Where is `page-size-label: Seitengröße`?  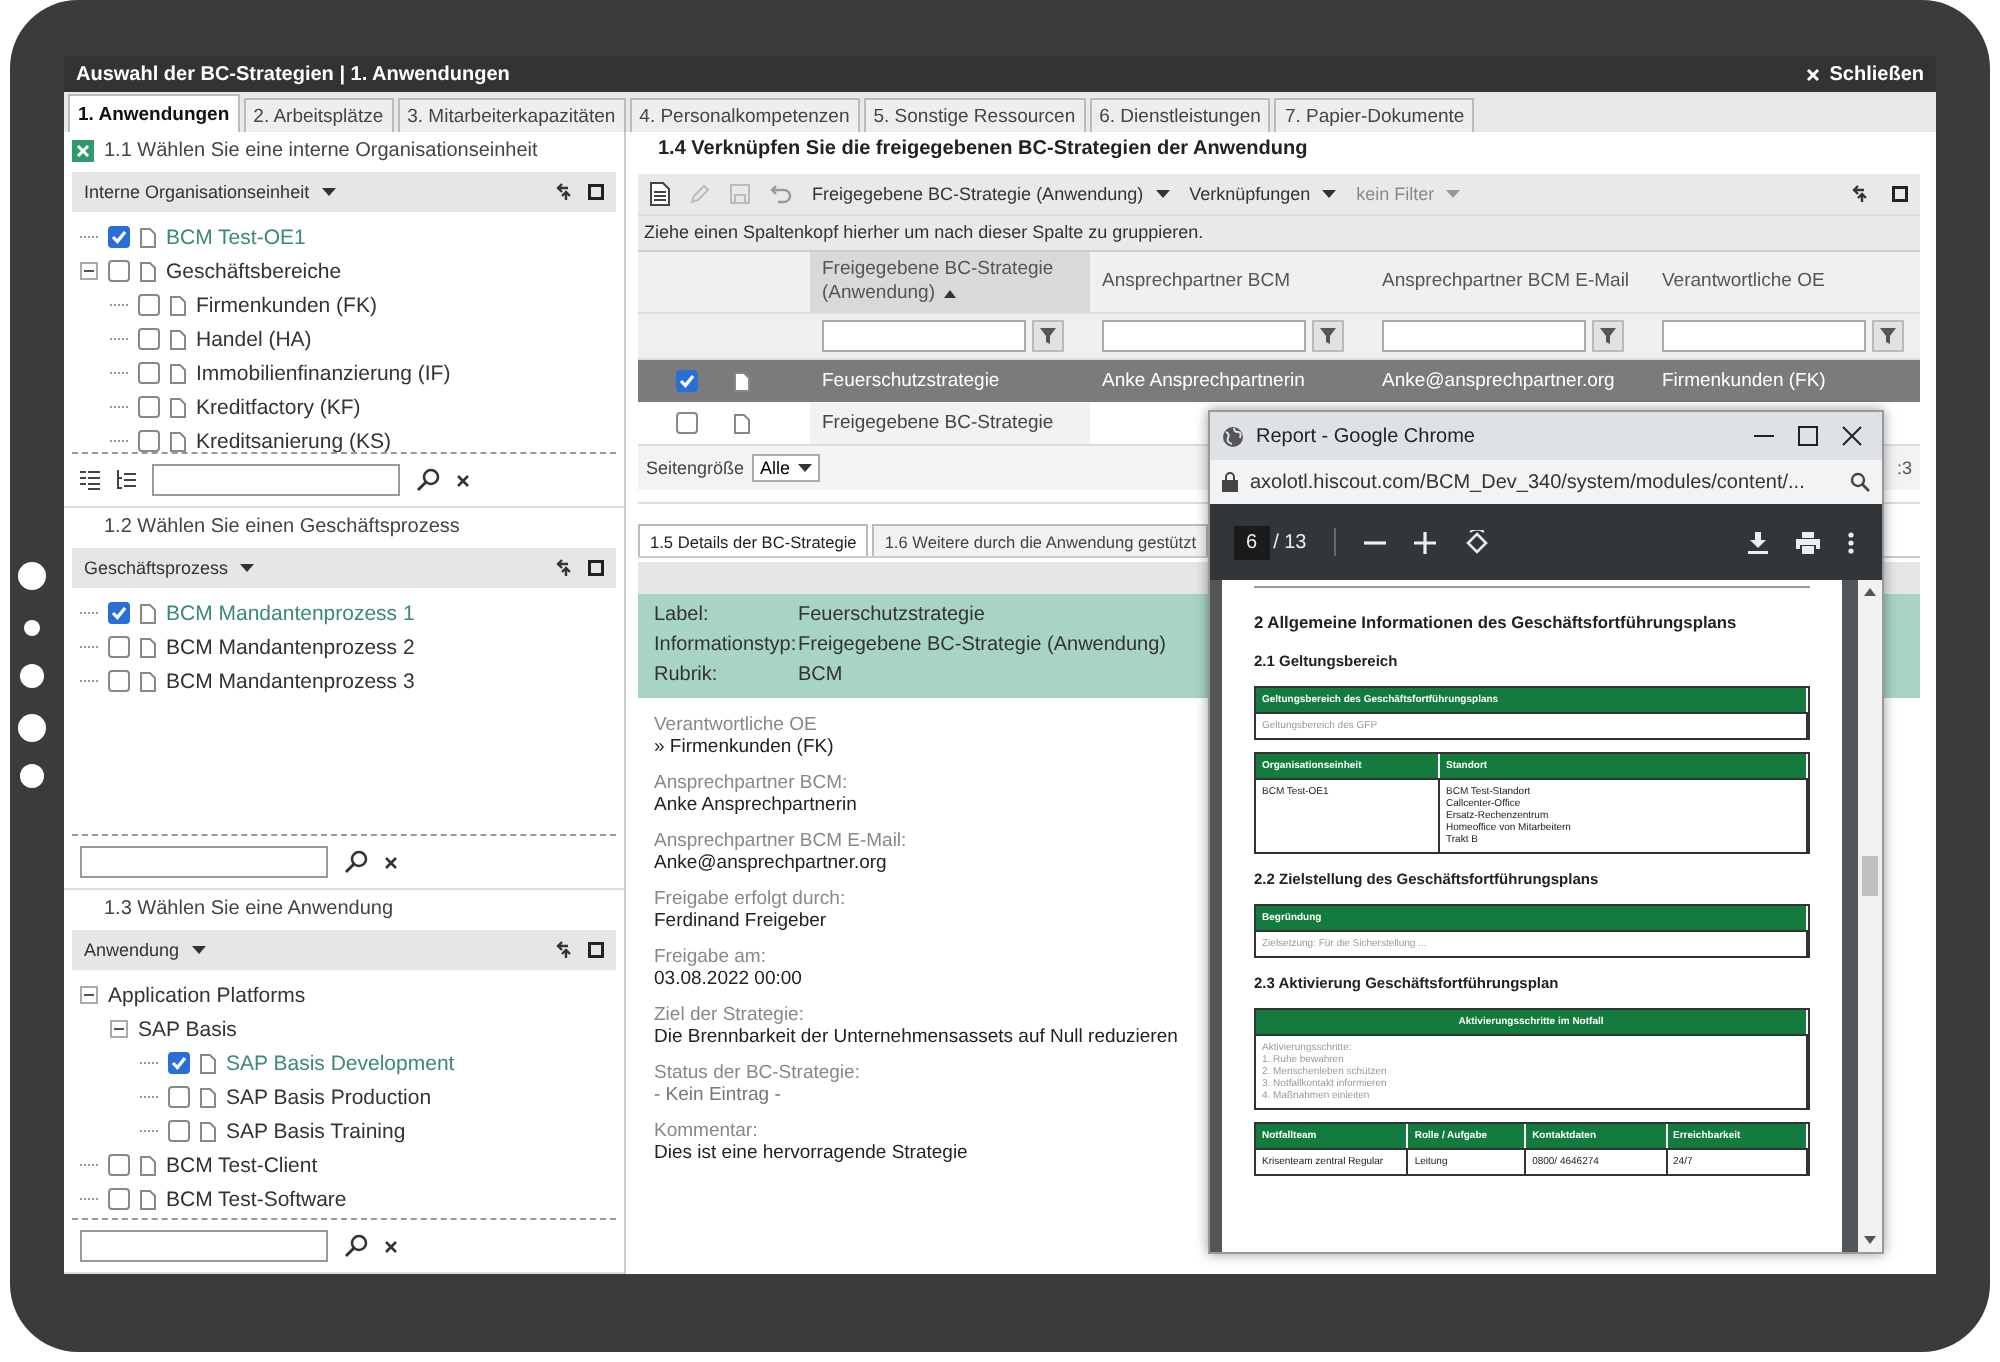 page-size-label: Seitengröße is located at coordinates (695, 468).